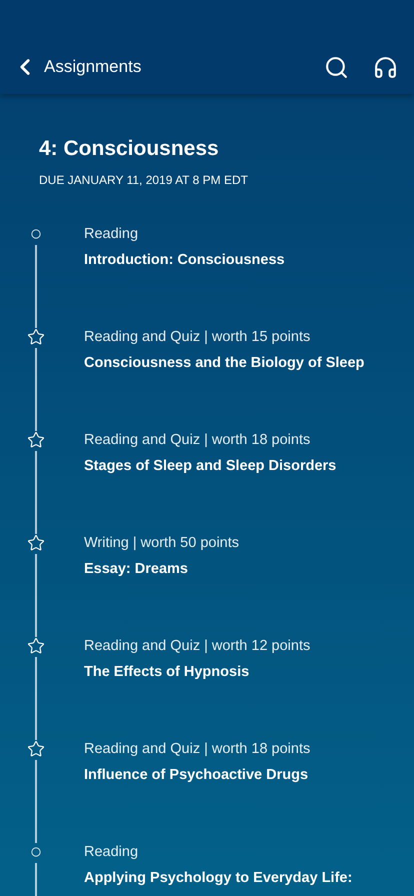  What do you see at coordinates (129, 149) in the screenshot?
I see `module-title: 4: Consciousness` at bounding box center [129, 149].